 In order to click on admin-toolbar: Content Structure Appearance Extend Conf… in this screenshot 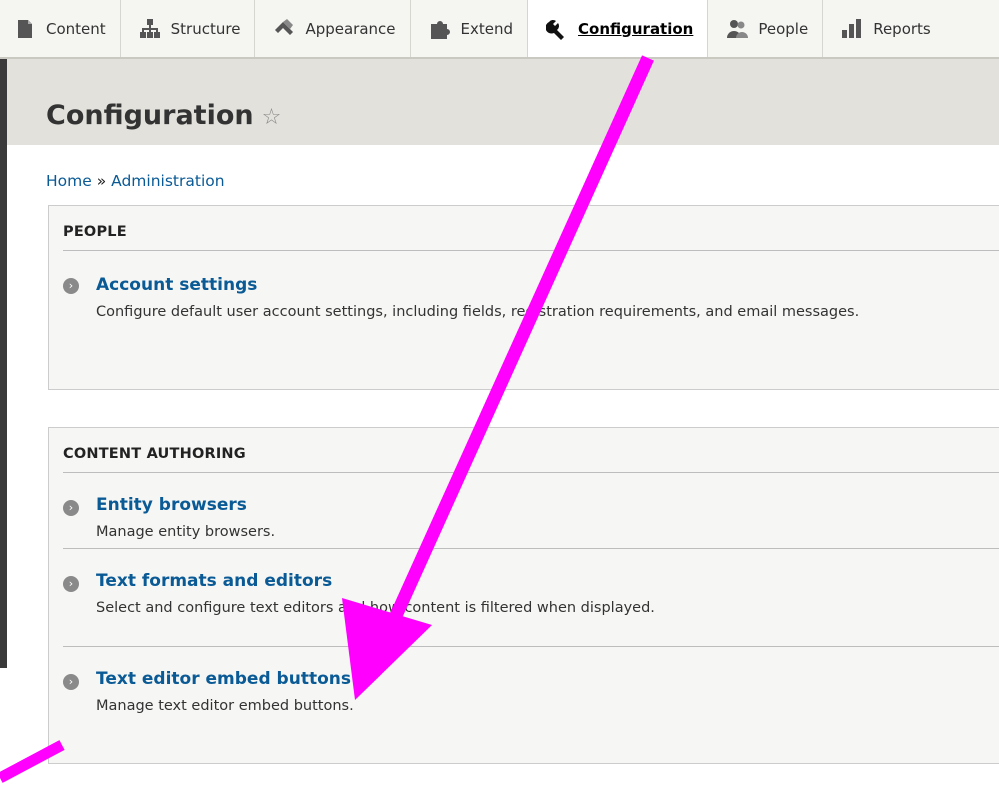, I will do `click(499, 29)`.